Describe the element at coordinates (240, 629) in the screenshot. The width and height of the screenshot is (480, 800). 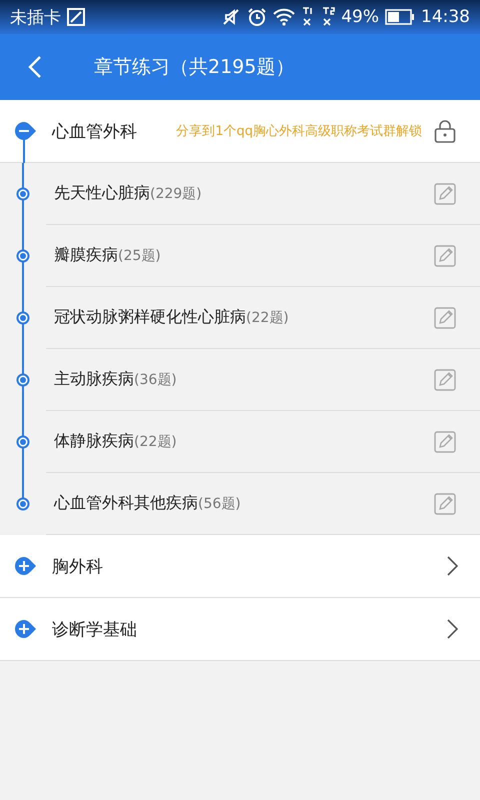
I see `section-row: 诊断学基础` at that location.